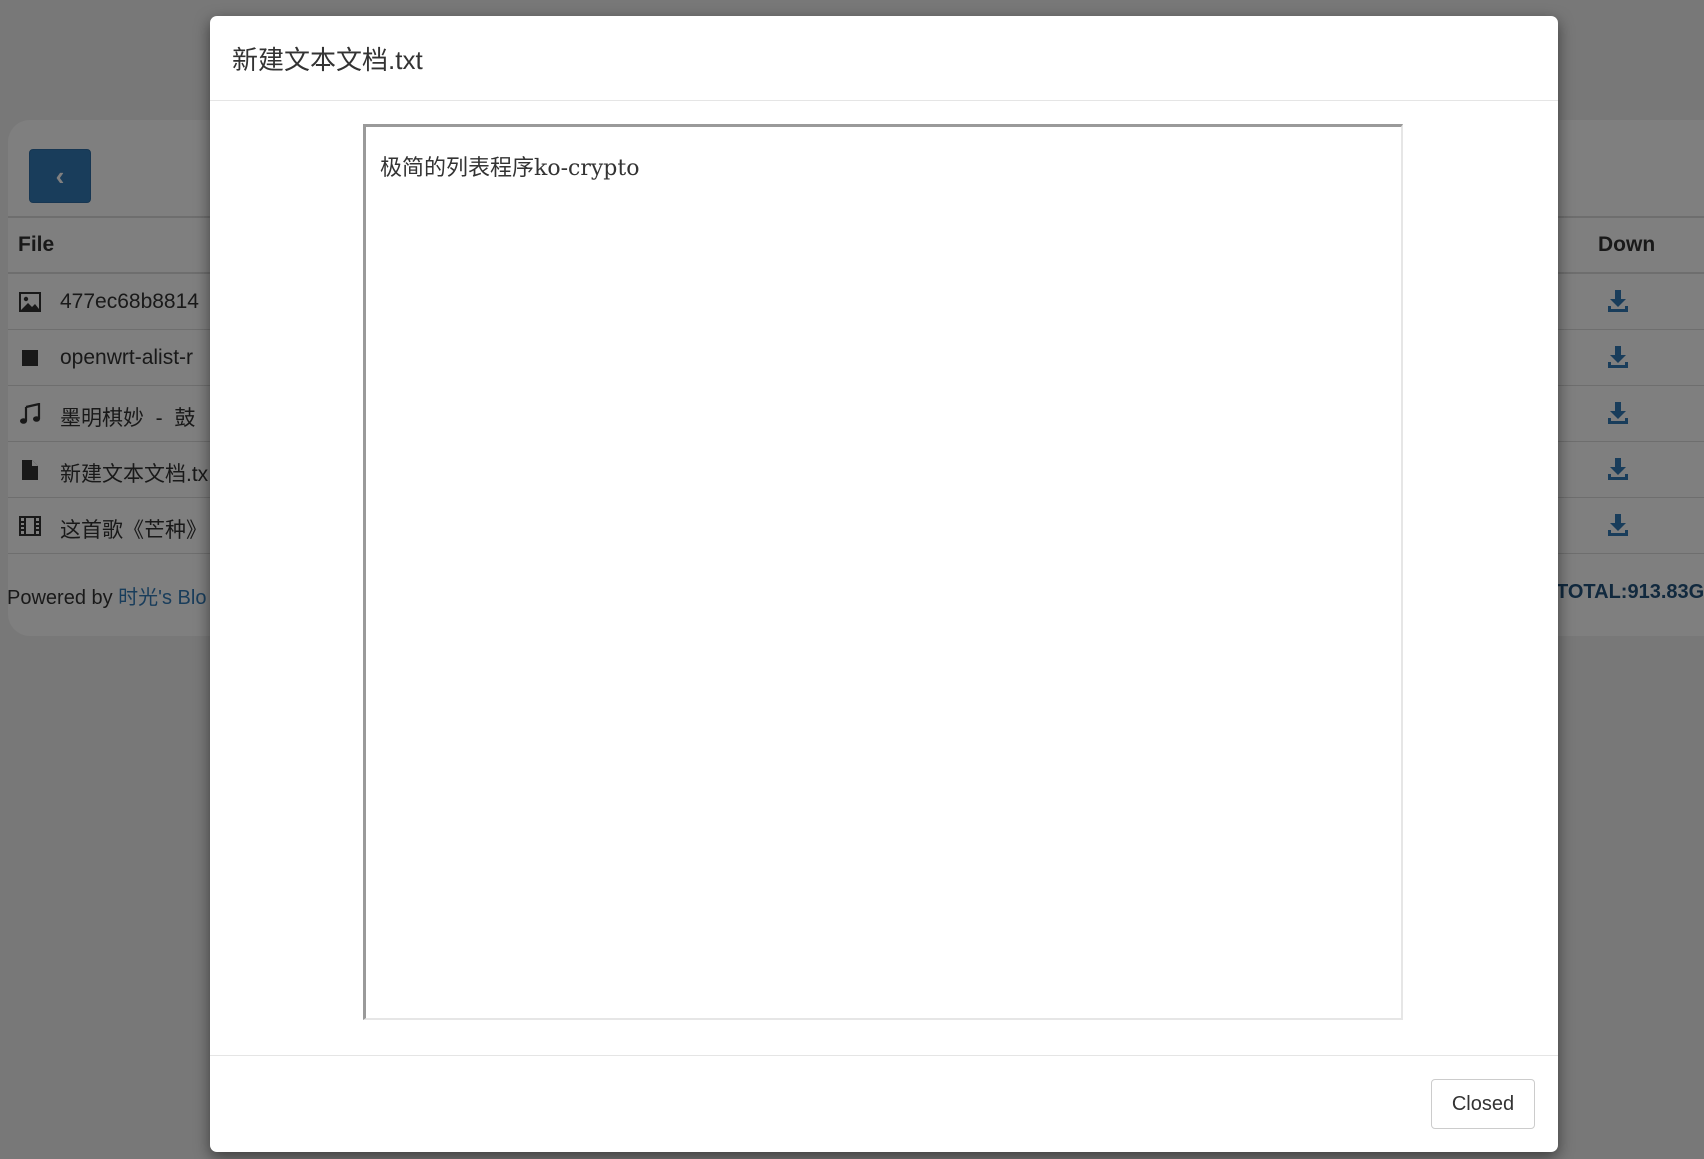 This screenshot has width=1704, height=1159. What do you see at coordinates (1483, 1104) in the screenshot?
I see `close-button: Closed` at bounding box center [1483, 1104].